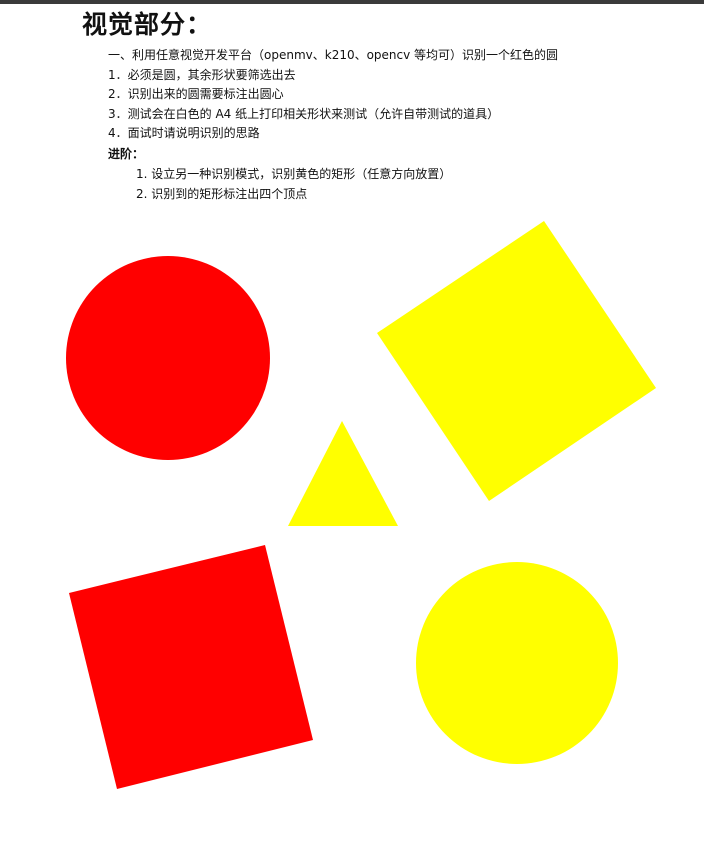 This screenshot has height=845, width=704. What do you see at coordinates (516, 361) in the screenshot?
I see `yellow-rotated-square` at bounding box center [516, 361].